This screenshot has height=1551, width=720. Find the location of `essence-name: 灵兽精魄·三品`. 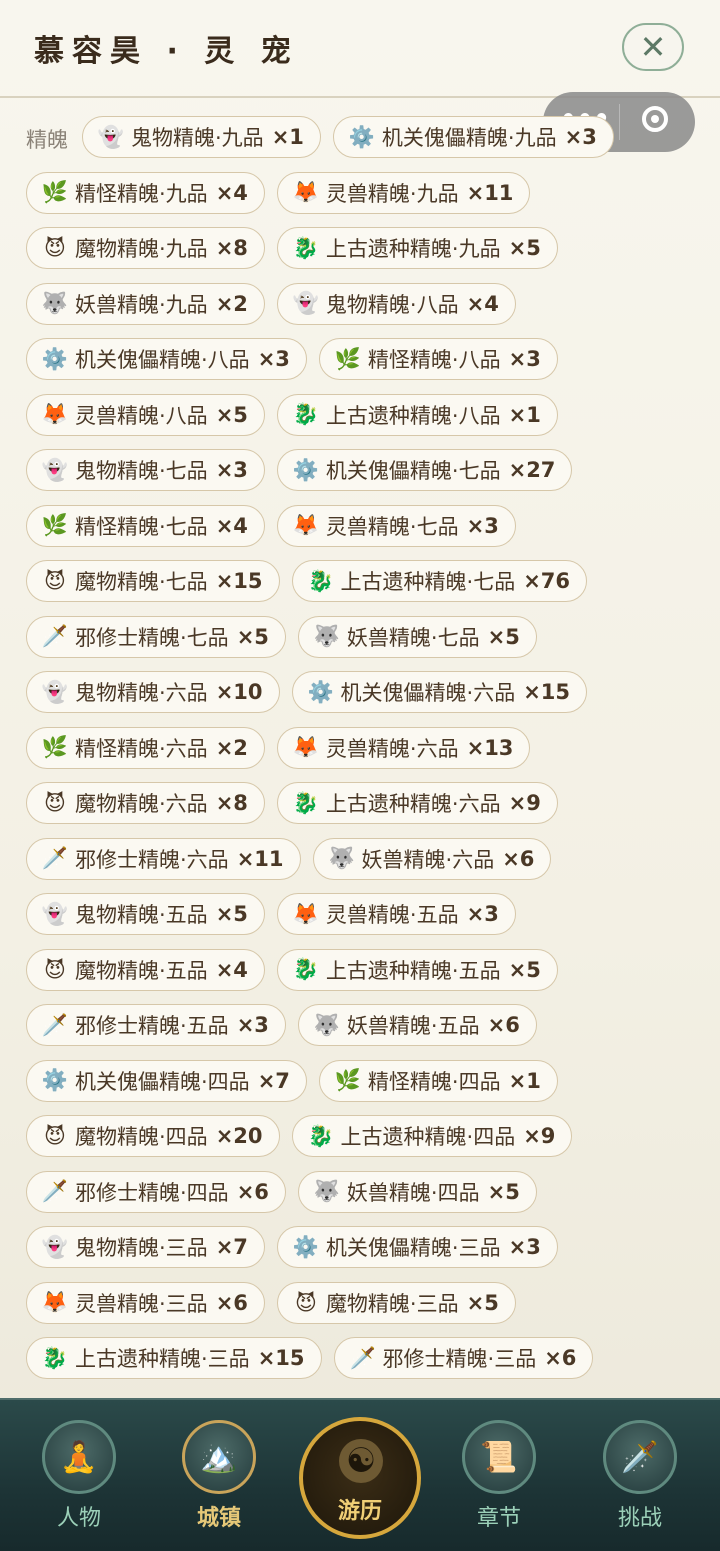

essence-name: 灵兽精魄·三品 is located at coordinates (141, 1303).